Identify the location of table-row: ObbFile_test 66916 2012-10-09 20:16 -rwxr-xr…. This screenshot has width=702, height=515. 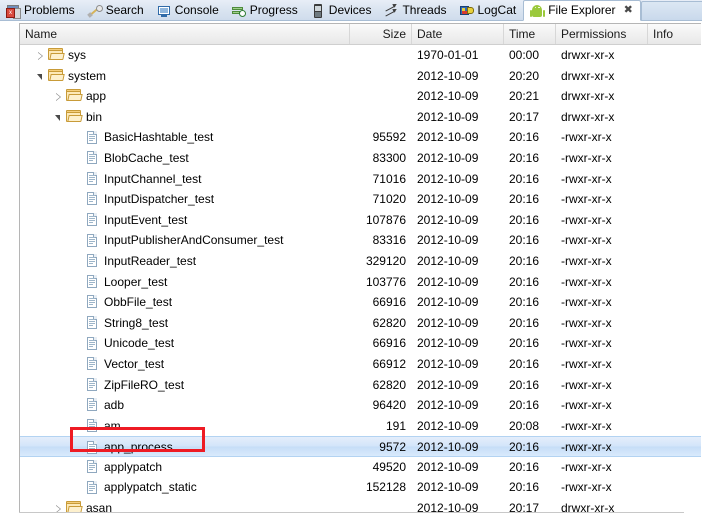
(360, 302).